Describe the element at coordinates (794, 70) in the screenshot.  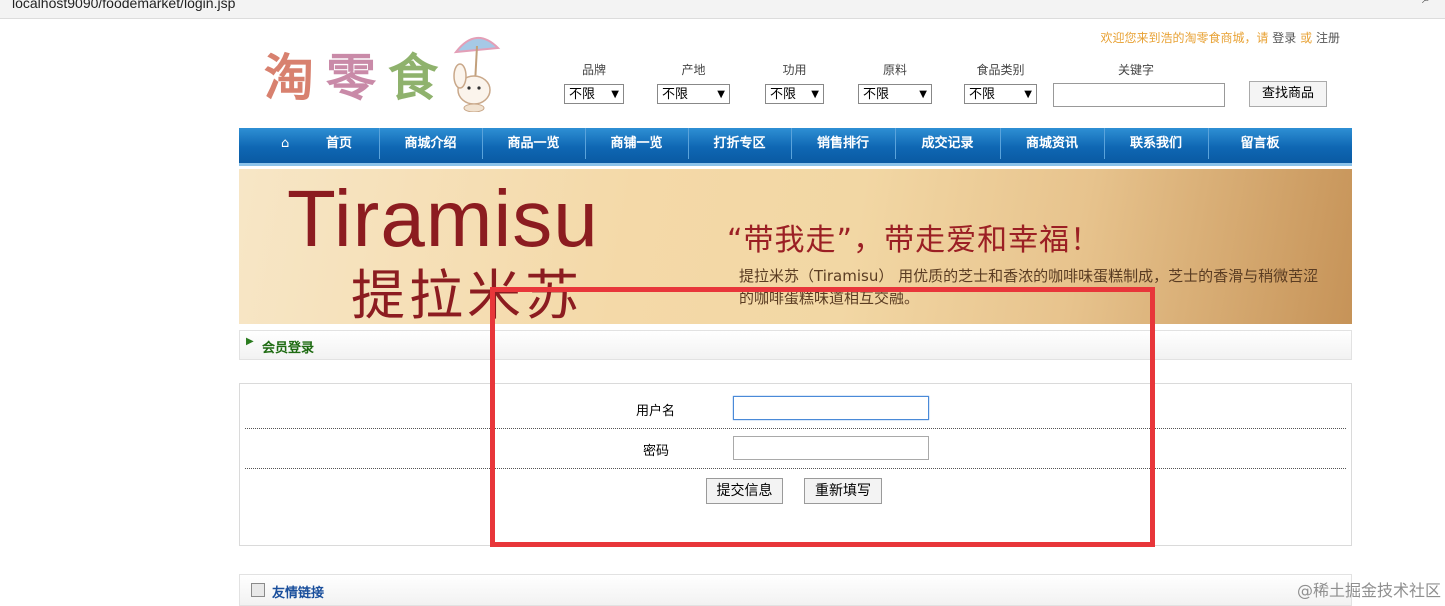
I see `filter-label: 功用` at that location.